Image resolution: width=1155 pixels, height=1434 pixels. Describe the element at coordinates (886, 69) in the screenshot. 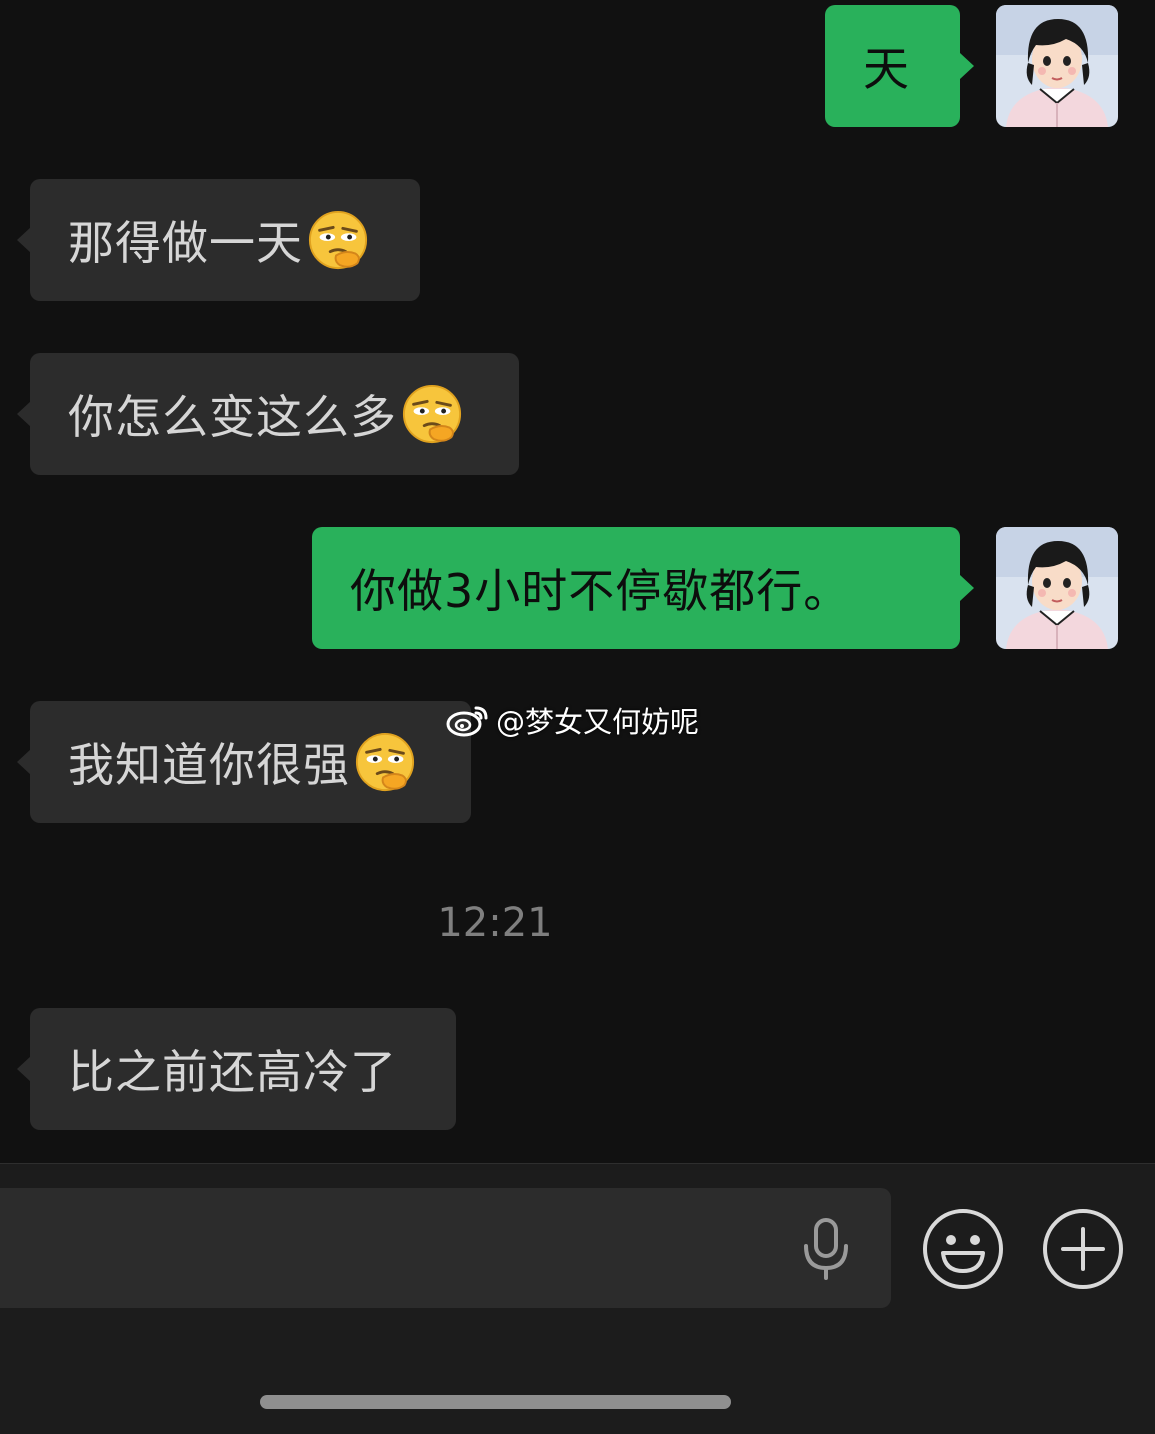

I see `message-text: 天` at that location.